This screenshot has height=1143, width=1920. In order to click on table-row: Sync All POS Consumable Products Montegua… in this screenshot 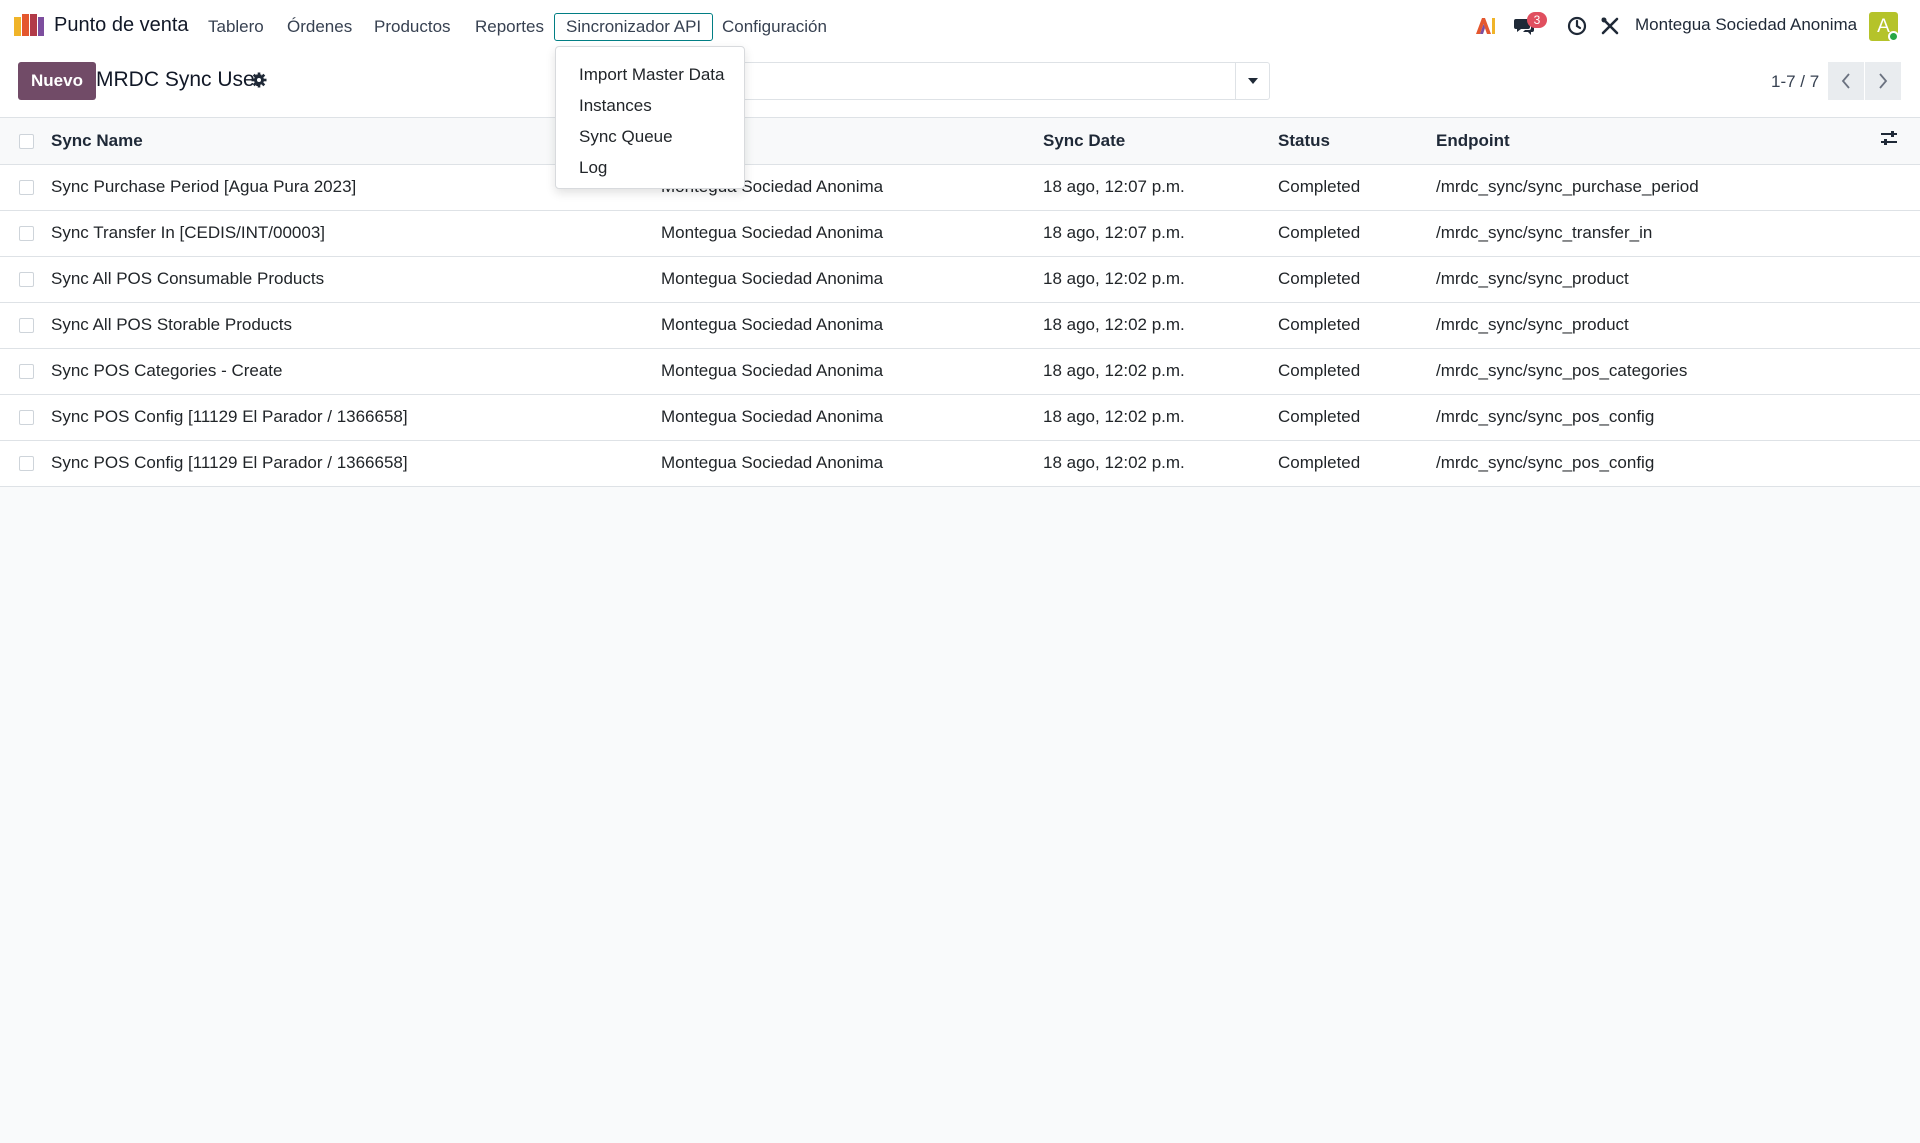, I will do `click(960, 279)`.